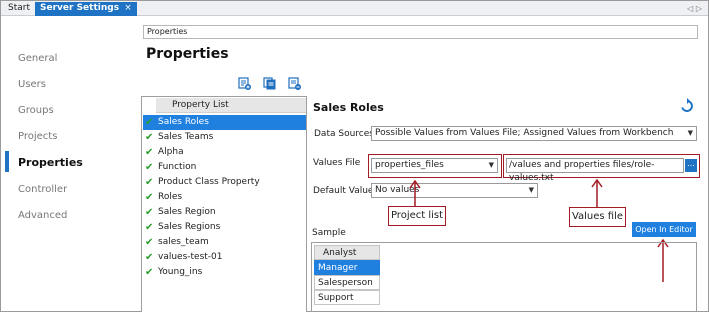  I want to click on list-item: Salesperson, so click(347, 282).